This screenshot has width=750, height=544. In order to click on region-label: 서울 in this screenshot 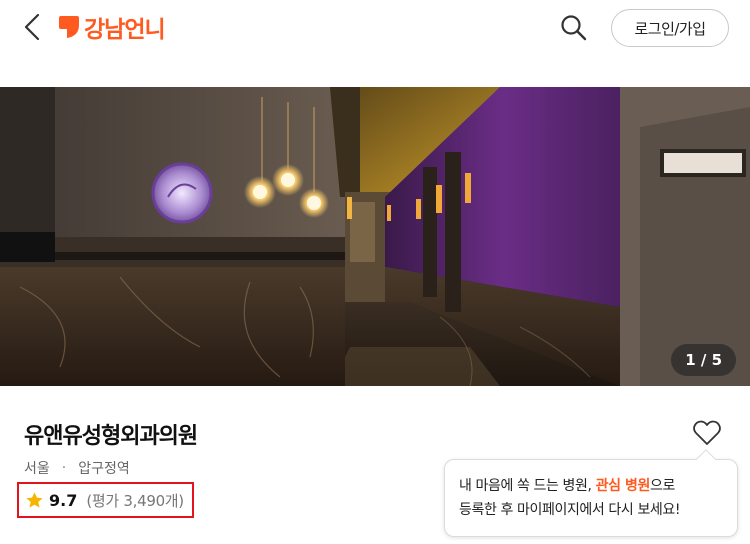, I will do `click(37, 469)`.